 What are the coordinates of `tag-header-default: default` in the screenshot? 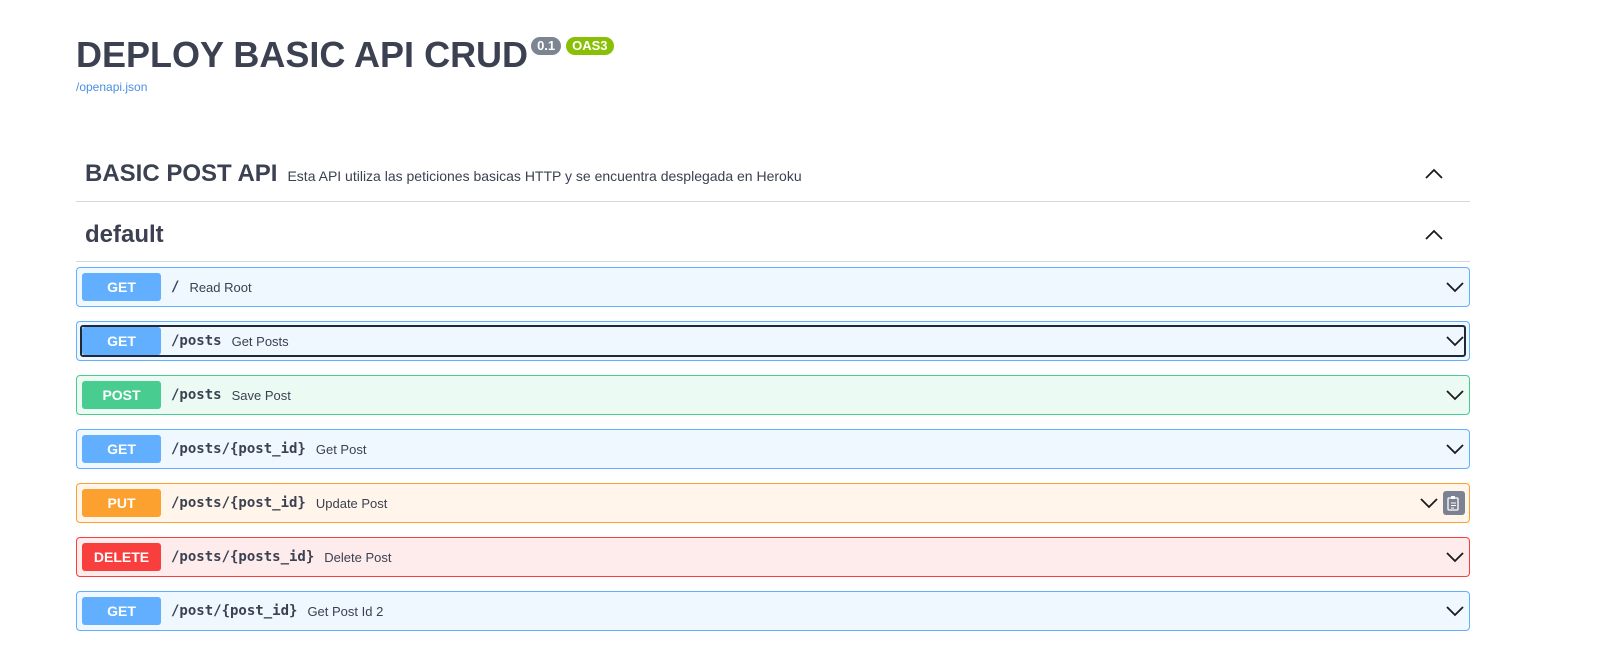 It's located at (773, 235).